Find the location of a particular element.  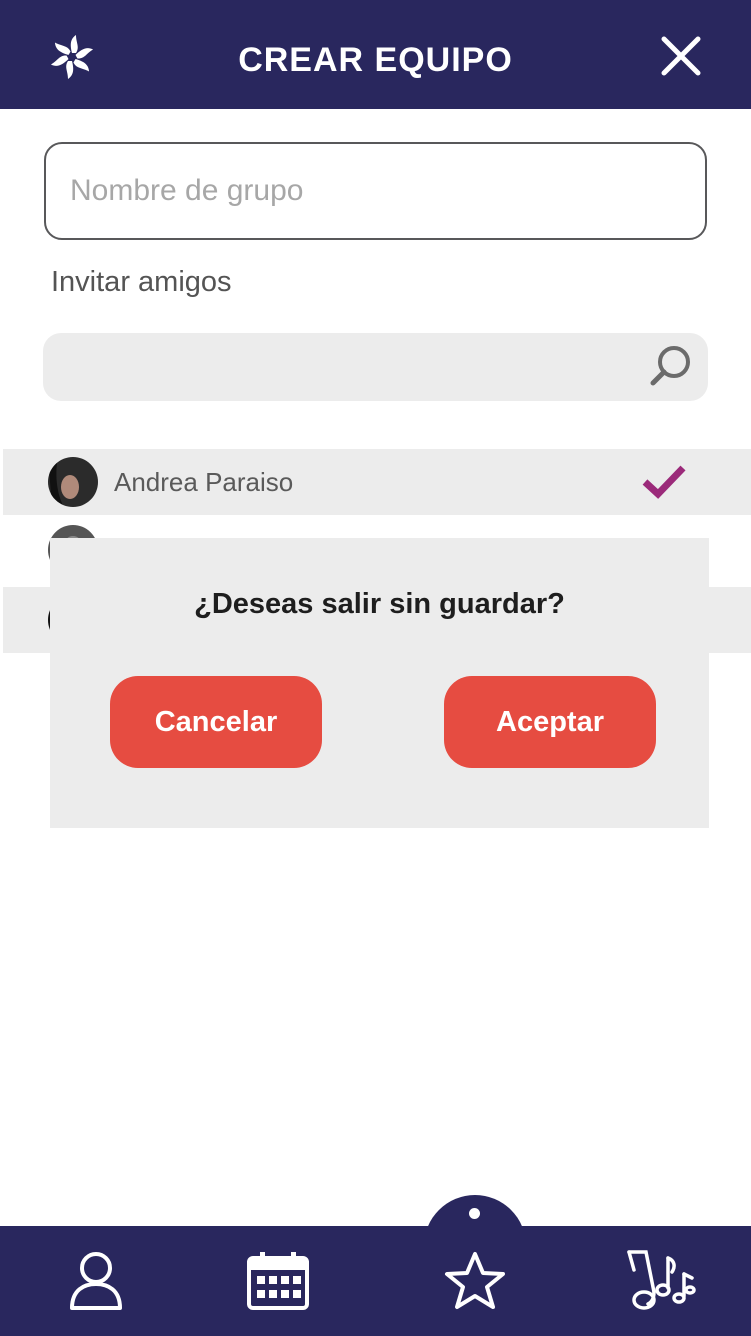

checkmark-icon is located at coordinates (664, 482).